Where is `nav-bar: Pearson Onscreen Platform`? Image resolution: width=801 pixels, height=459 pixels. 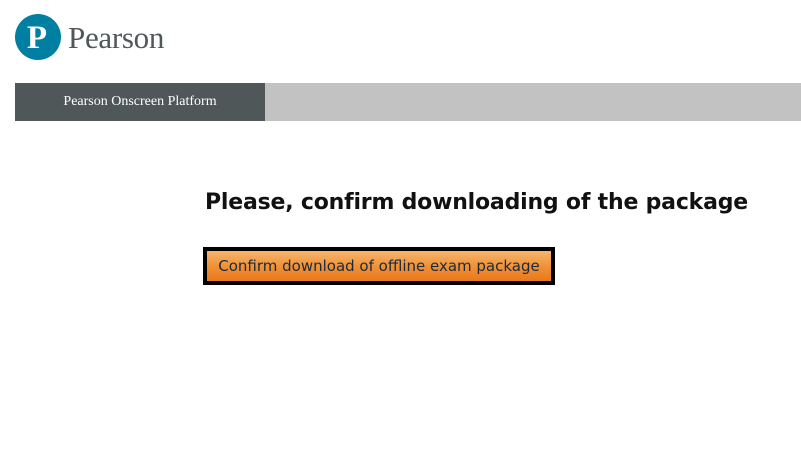
nav-bar: Pearson Onscreen Platform is located at coordinates (408, 102).